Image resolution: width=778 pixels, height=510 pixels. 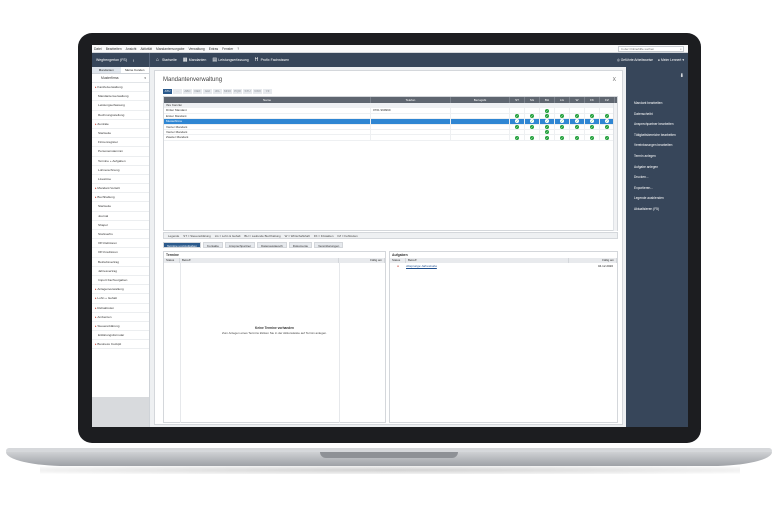 What do you see at coordinates (213, 49) in the screenshot?
I see `menu-item: Extras` at bounding box center [213, 49].